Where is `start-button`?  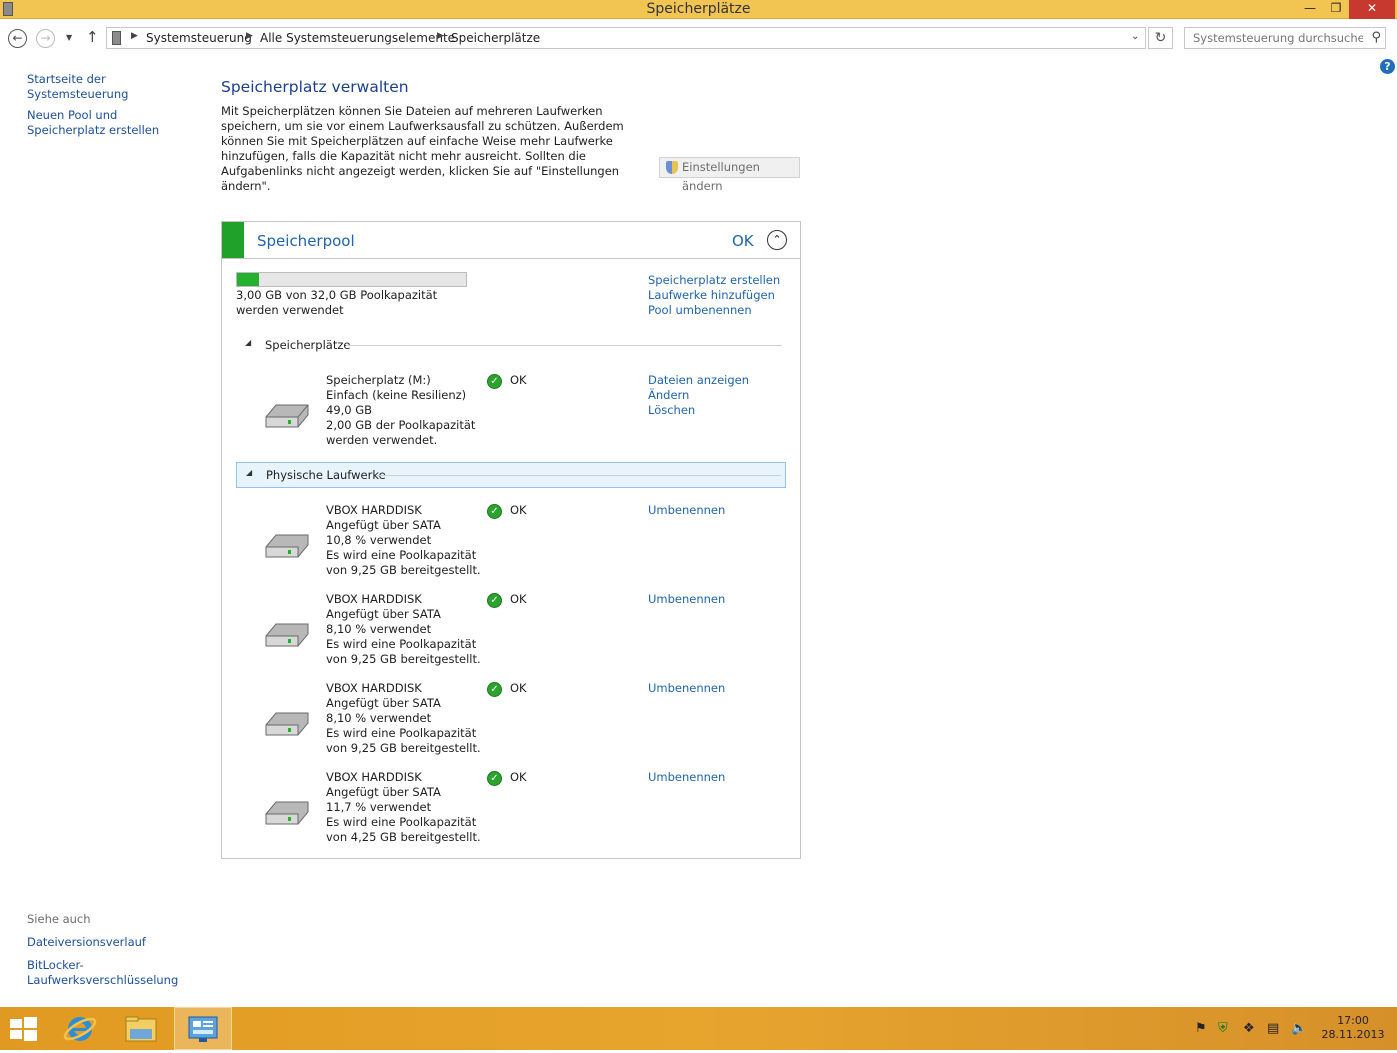 start-button is located at coordinates (29, 1028).